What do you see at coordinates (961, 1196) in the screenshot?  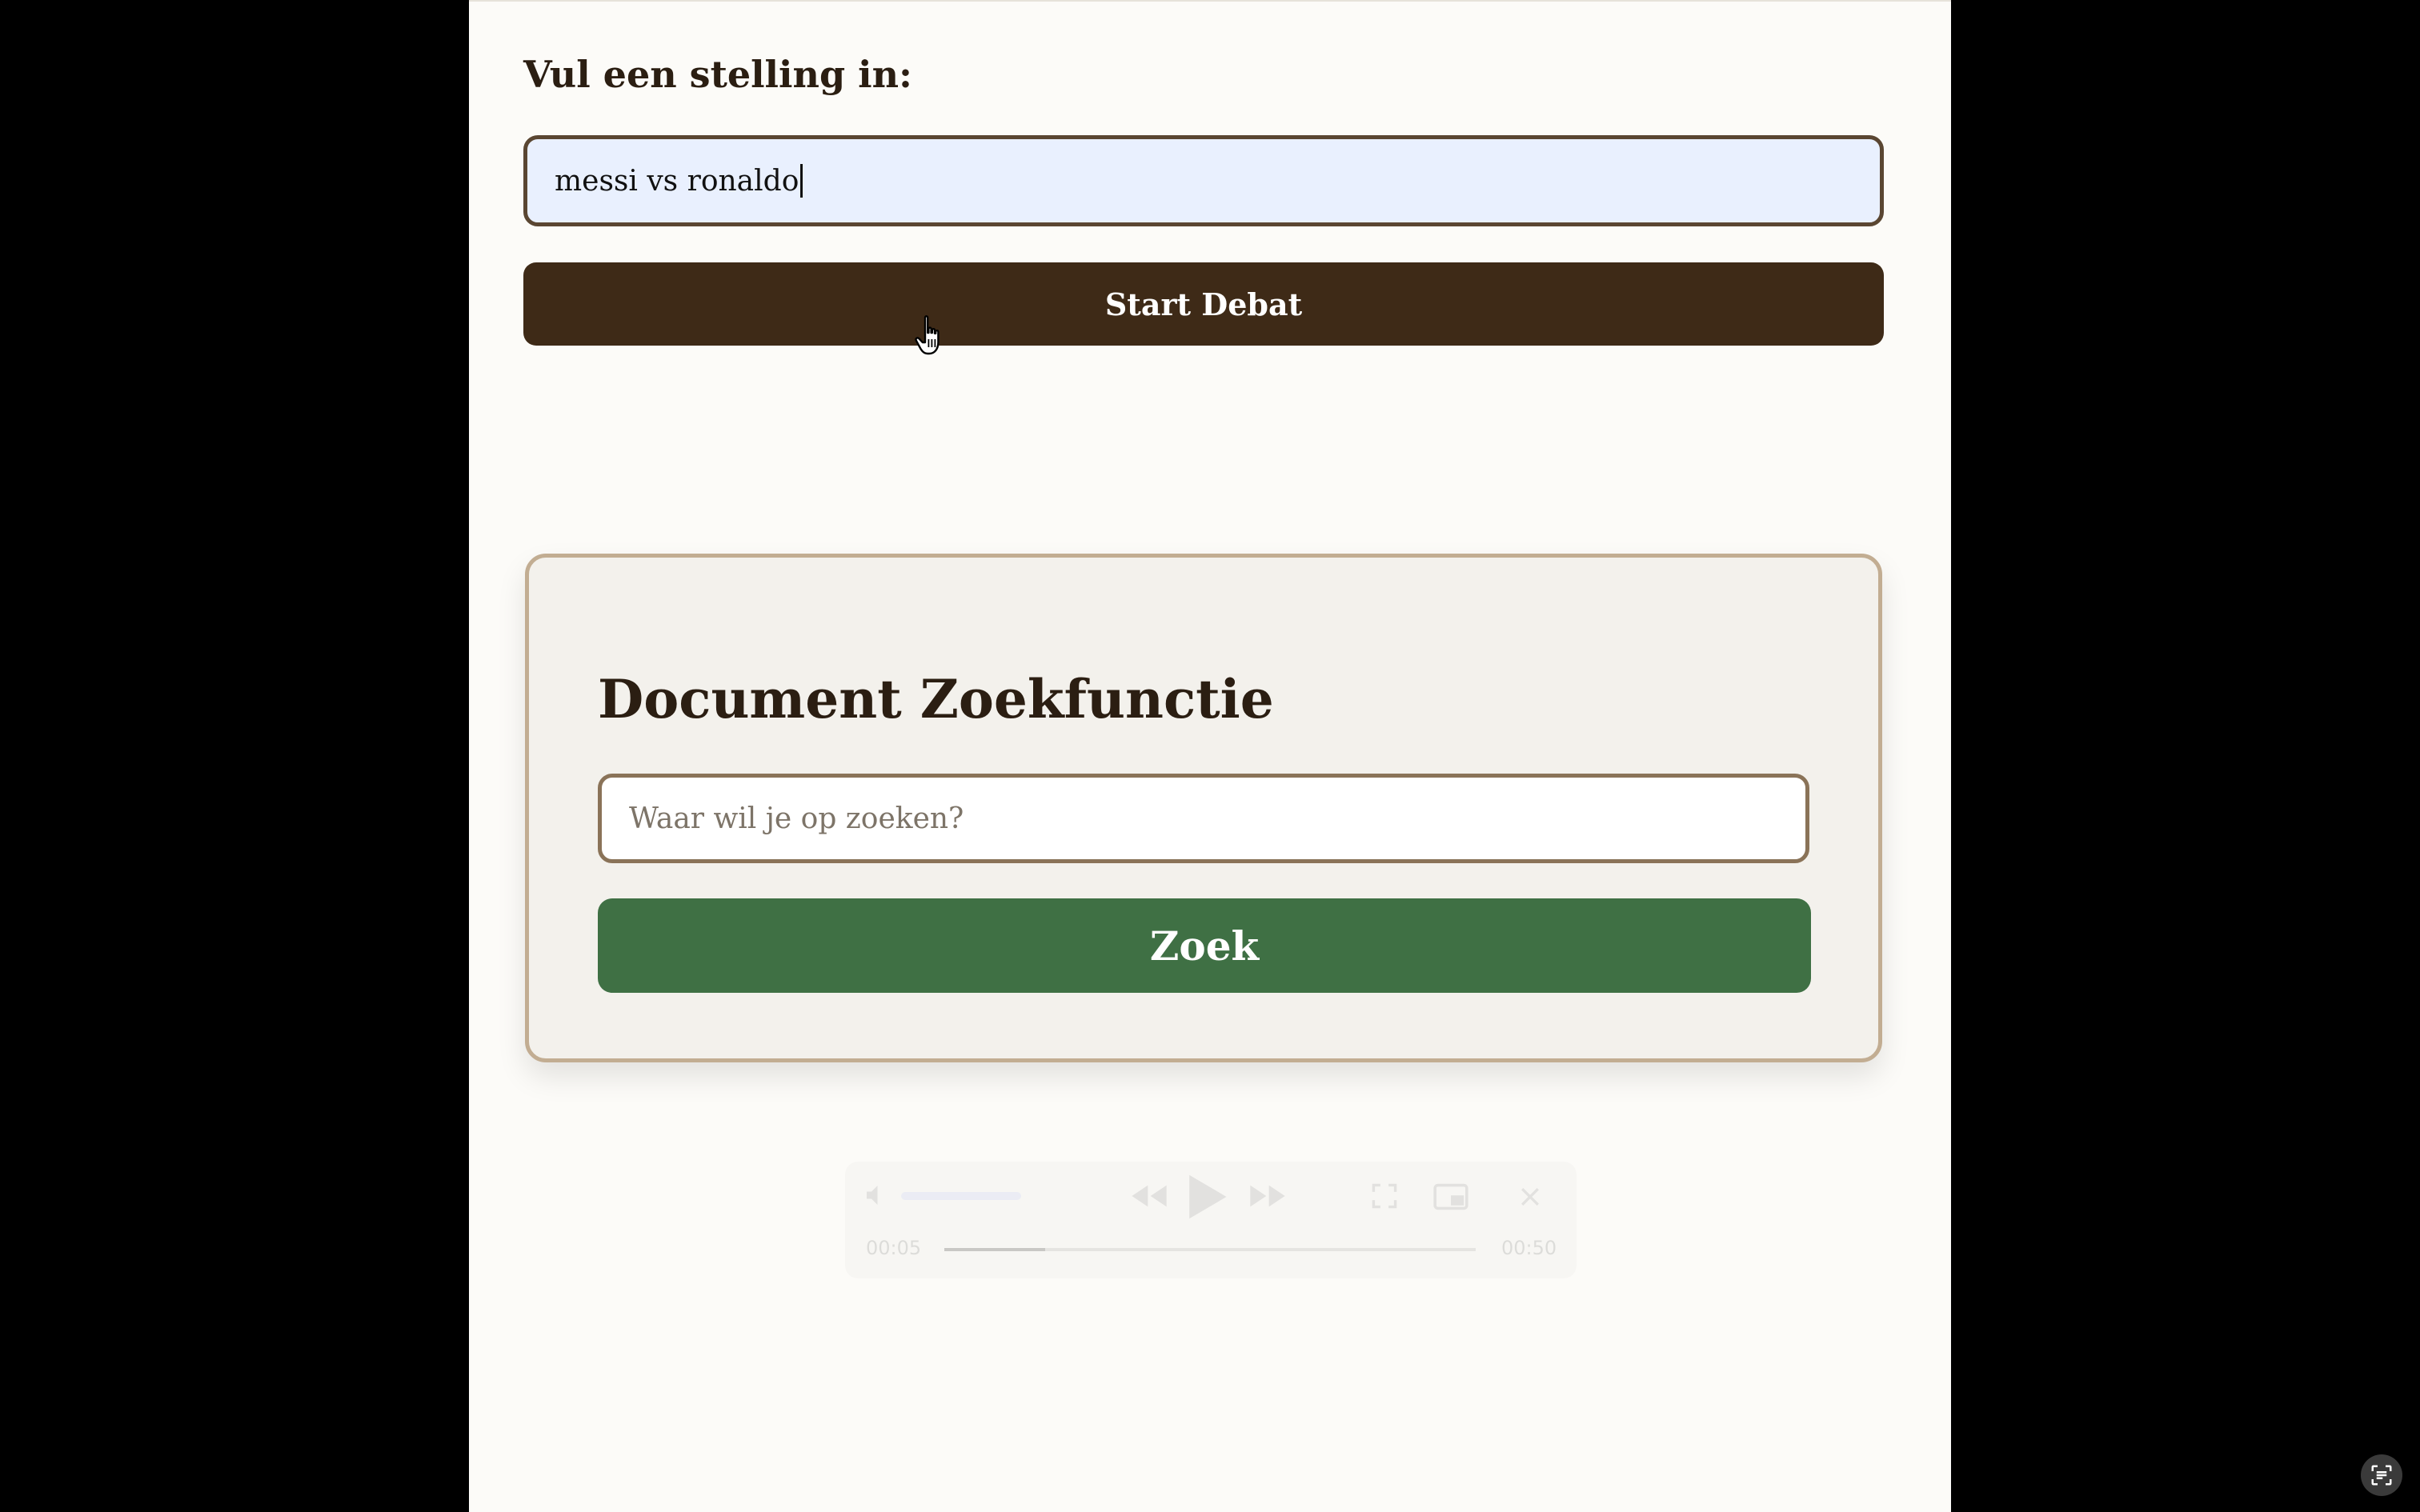 I see `volume-slider` at bounding box center [961, 1196].